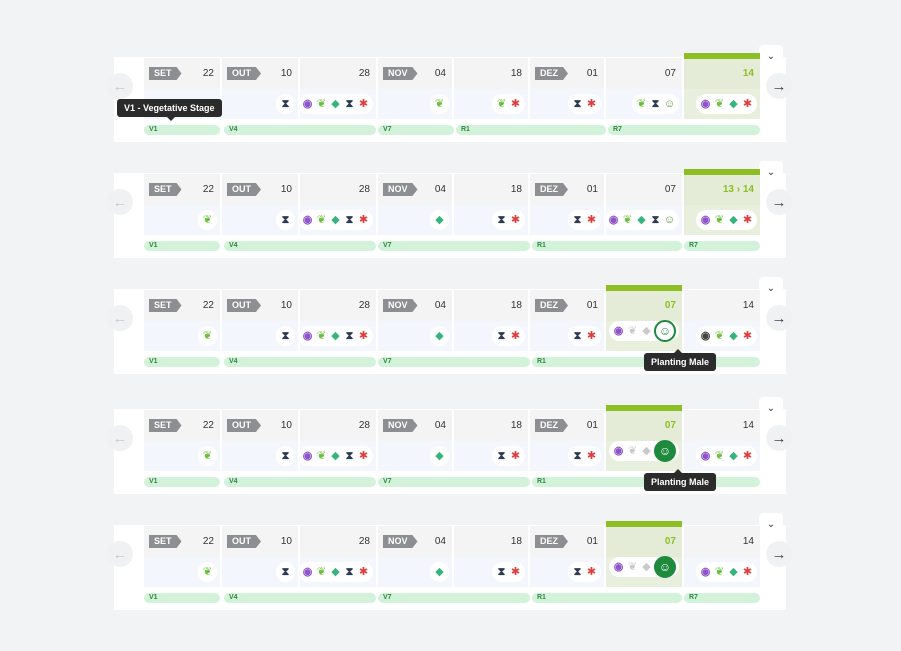  What do you see at coordinates (655, 104) in the screenshot?
I see `event-icons: ❦ ⧗ ☺` at bounding box center [655, 104].